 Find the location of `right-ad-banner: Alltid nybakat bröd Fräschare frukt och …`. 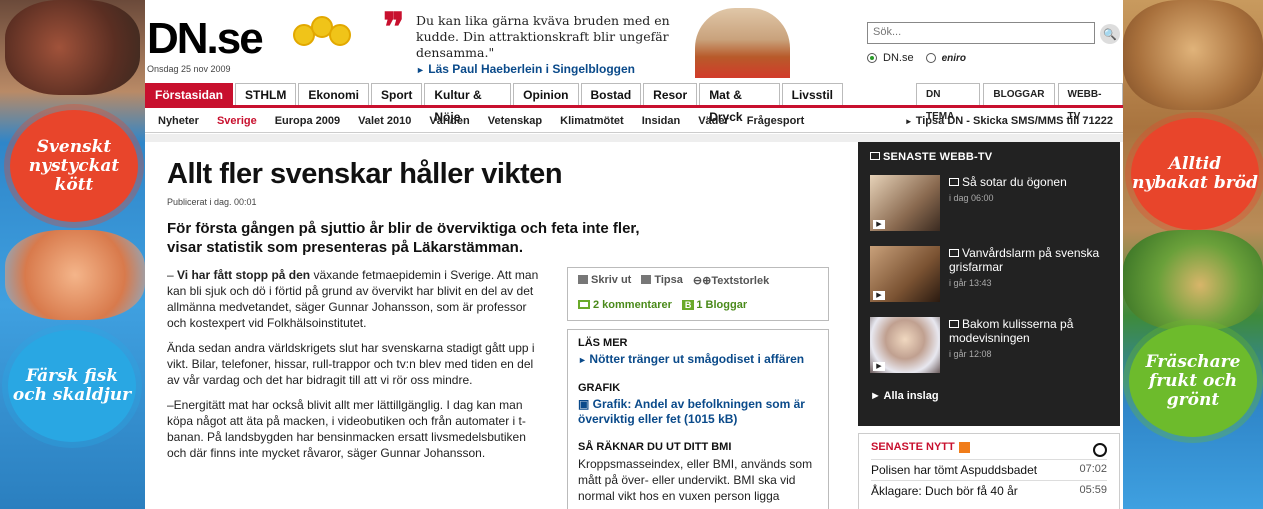

right-ad-banner: Alltid nybakat bröd Fräschare frukt och … is located at coordinates (1193, 254).